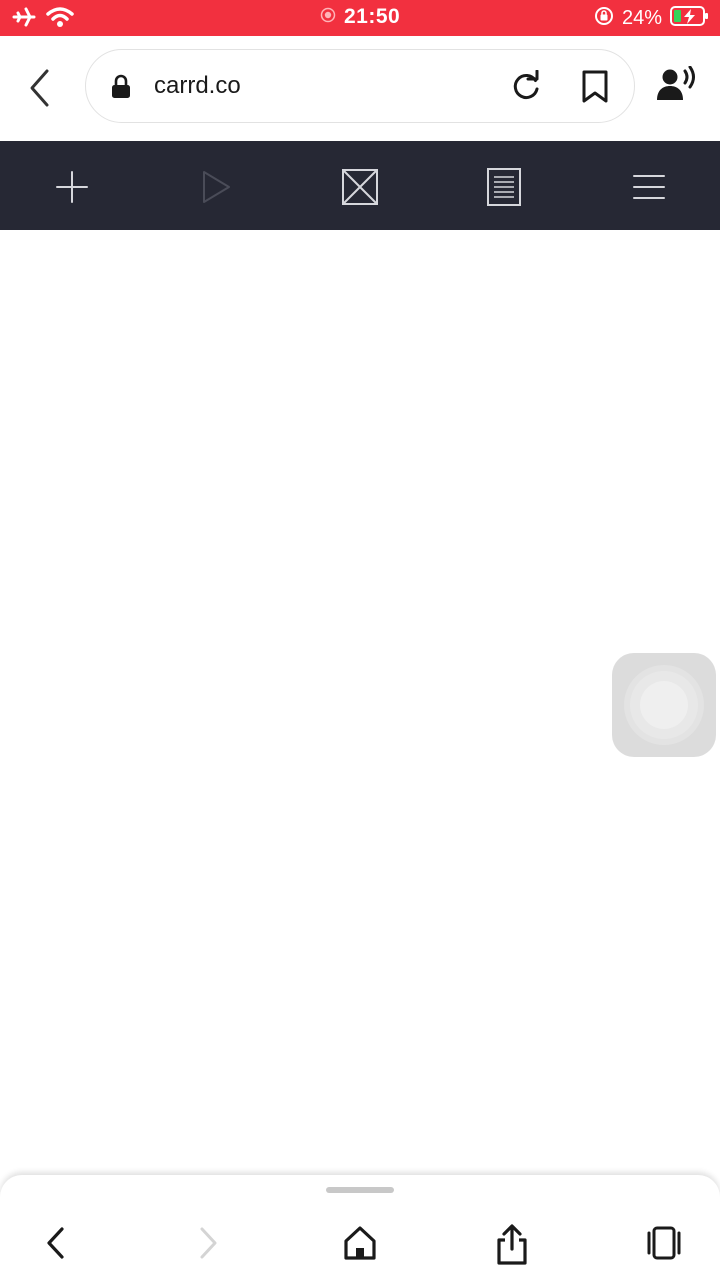 The height and width of the screenshot is (1280, 720). Describe the element at coordinates (604, 18) in the screenshot. I see `orientation-lock-icon` at that location.